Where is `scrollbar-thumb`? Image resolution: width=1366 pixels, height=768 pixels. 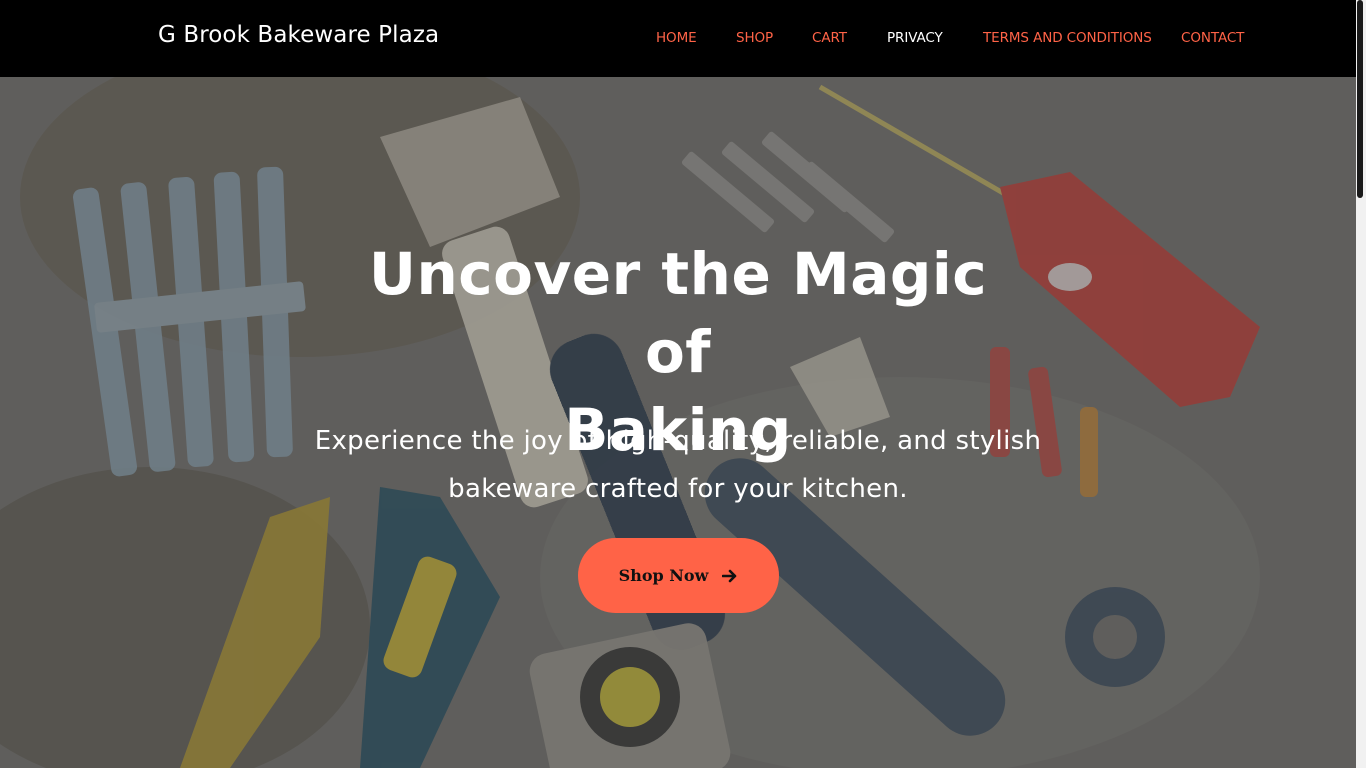
scrollbar-thumb is located at coordinates (1360, 99).